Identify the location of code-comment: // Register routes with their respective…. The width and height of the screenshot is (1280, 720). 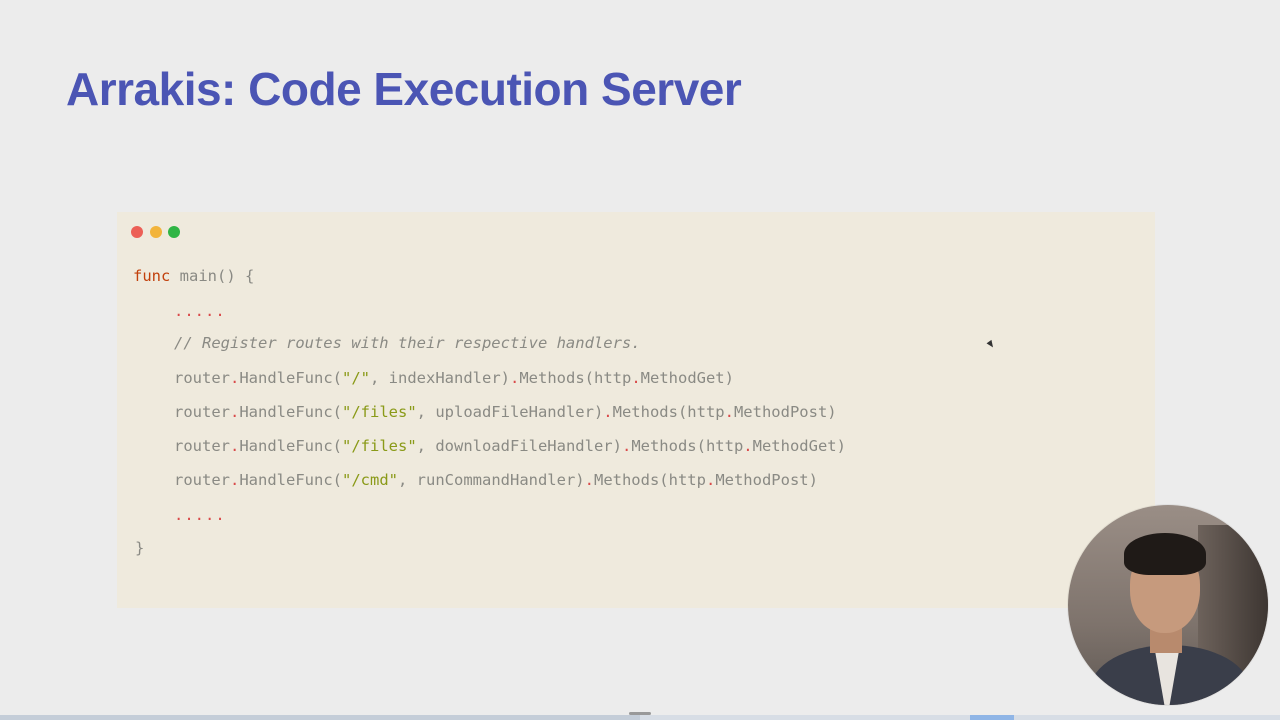
(407, 343).